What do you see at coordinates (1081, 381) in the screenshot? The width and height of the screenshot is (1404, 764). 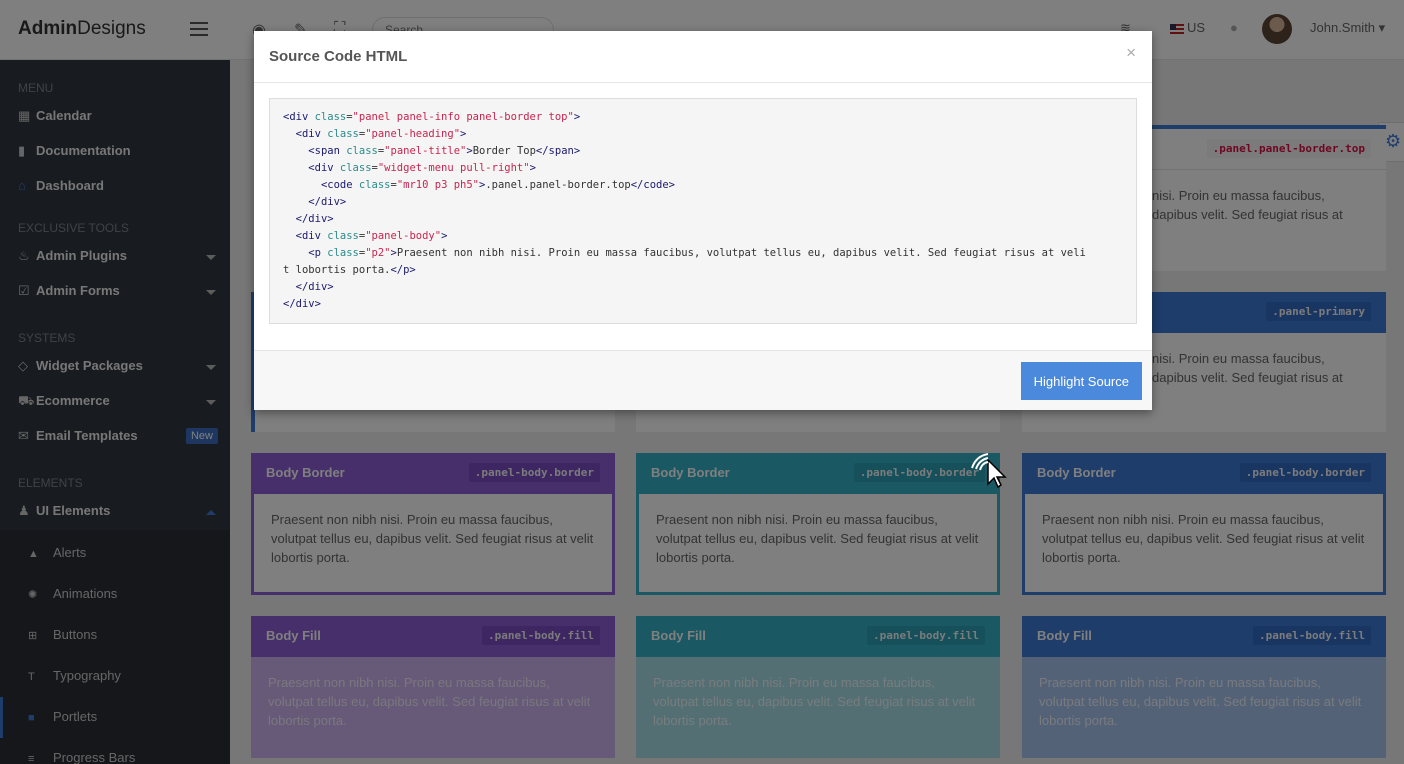 I see `highlight-source-button: Highlight Source` at bounding box center [1081, 381].